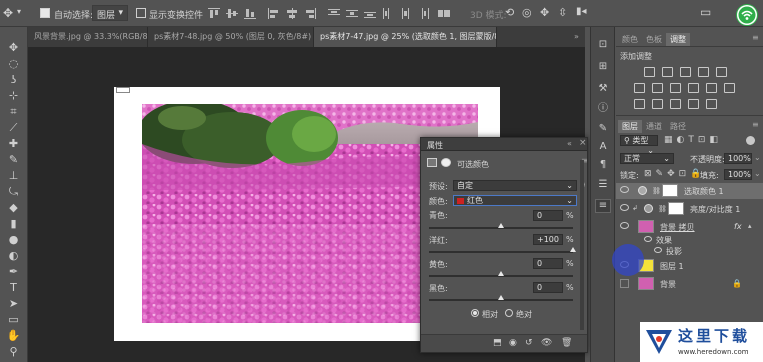  Describe the element at coordinates (573, 249) in the screenshot. I see `magenta-slider-thumb` at that location.